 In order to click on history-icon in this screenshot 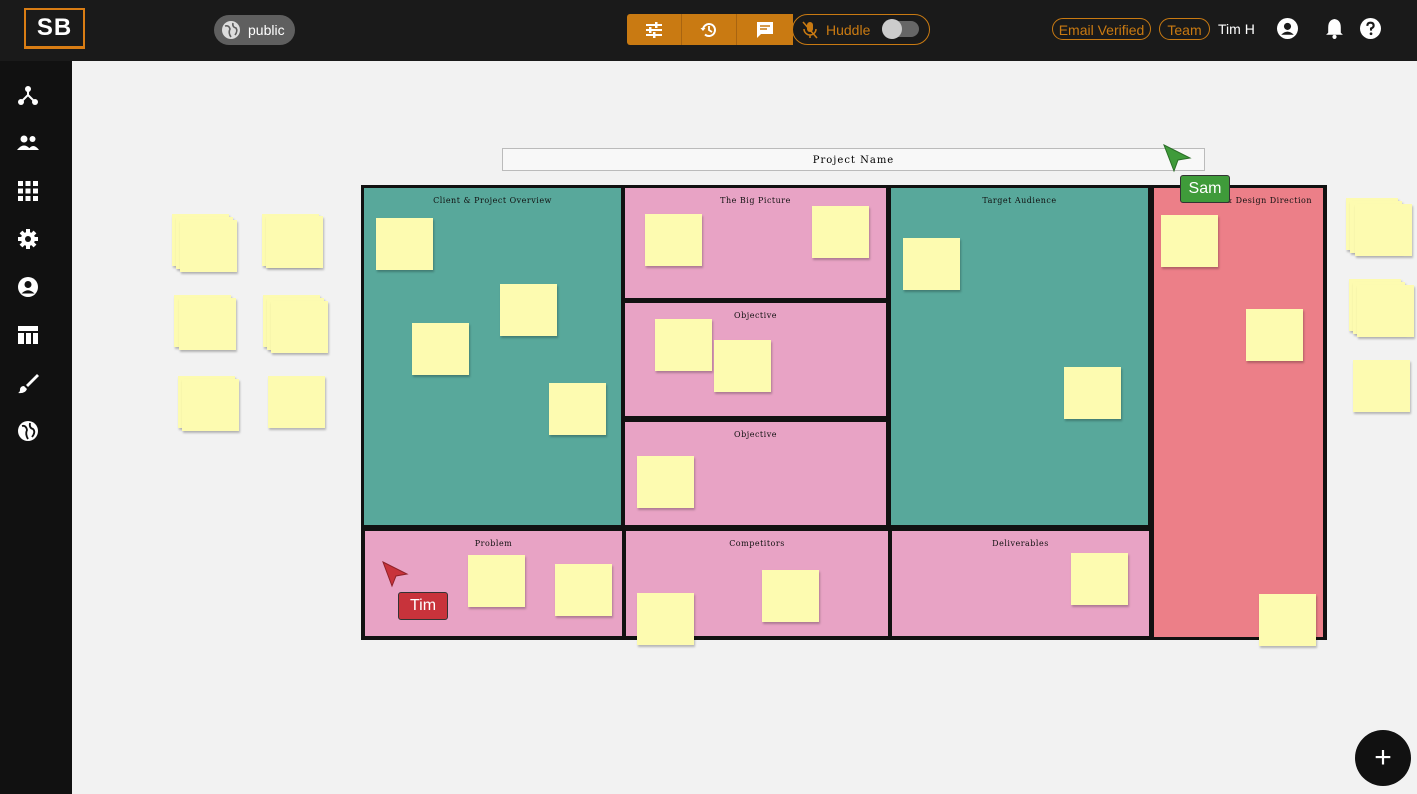, I will do `click(708, 29)`.